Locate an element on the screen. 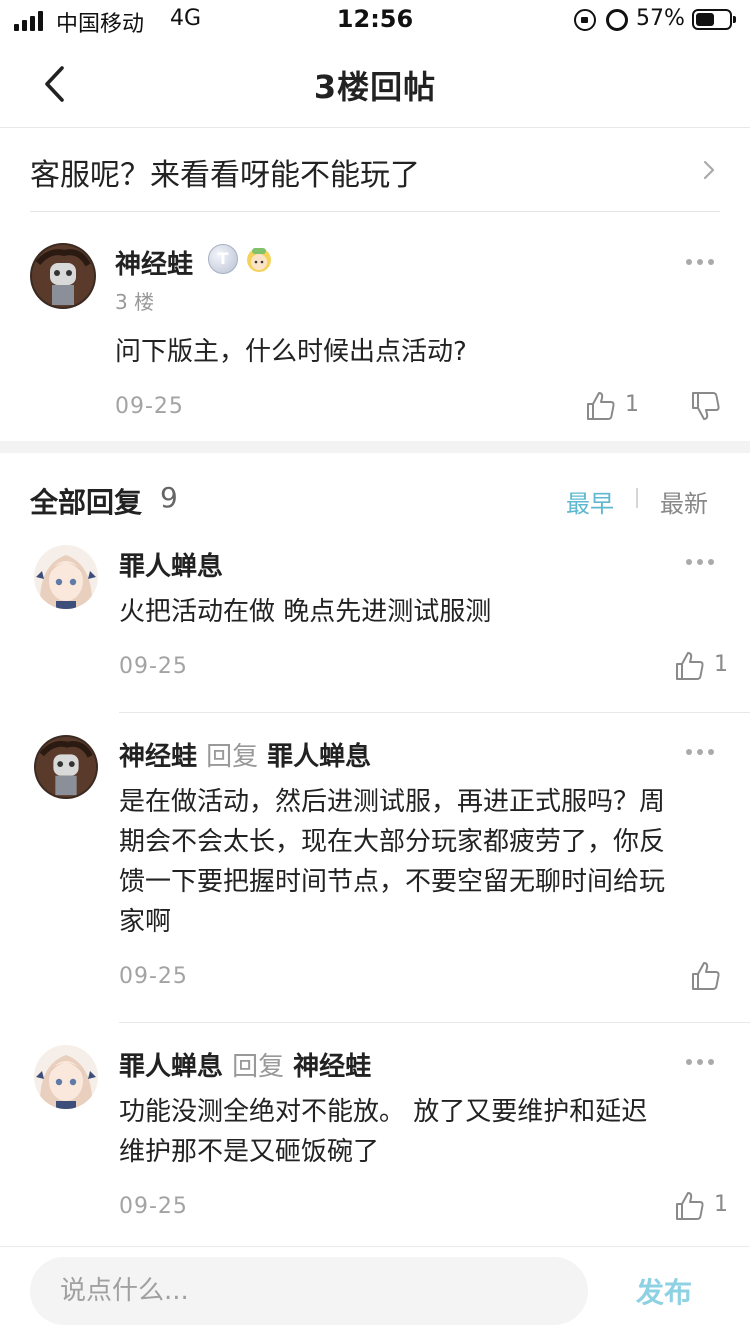 The height and width of the screenshot is (1334, 750). reply-target-name: 神经蛙 is located at coordinates (332, 1067).